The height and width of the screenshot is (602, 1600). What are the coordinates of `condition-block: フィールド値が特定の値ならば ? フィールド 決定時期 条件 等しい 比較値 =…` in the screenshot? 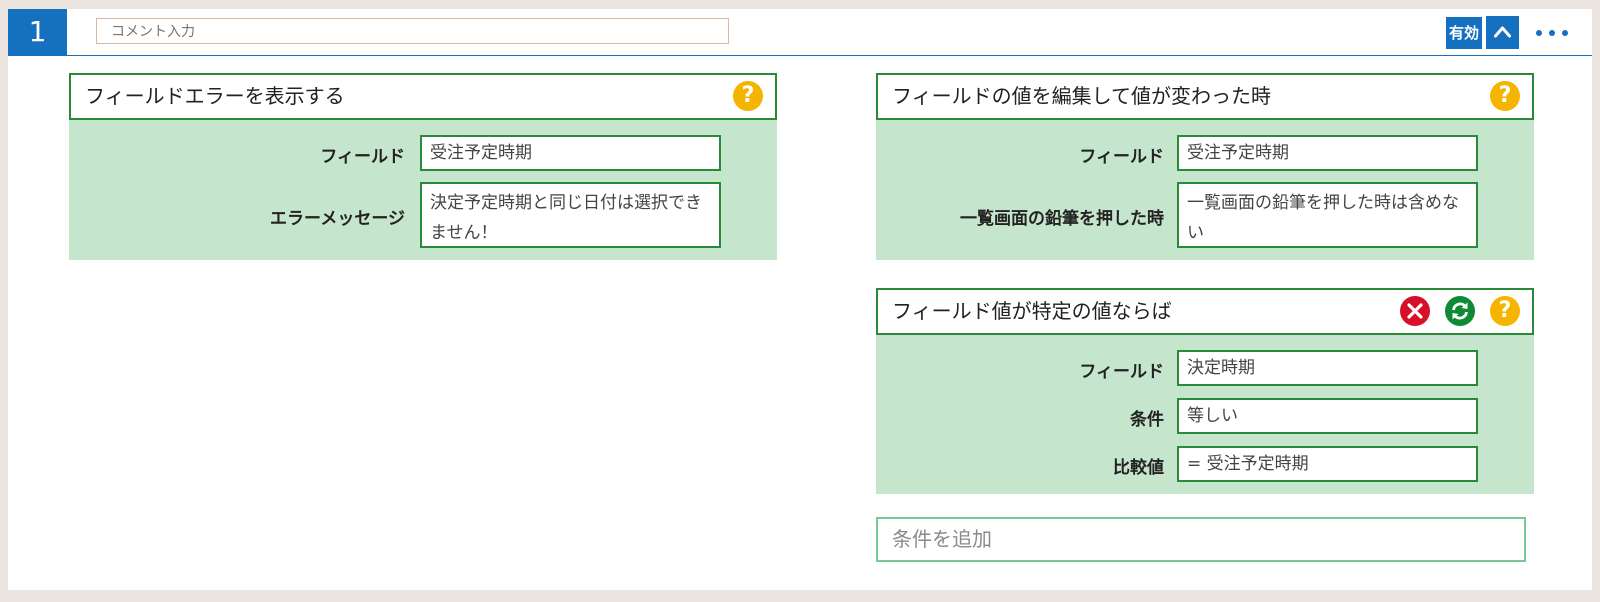 It's located at (1205, 396).